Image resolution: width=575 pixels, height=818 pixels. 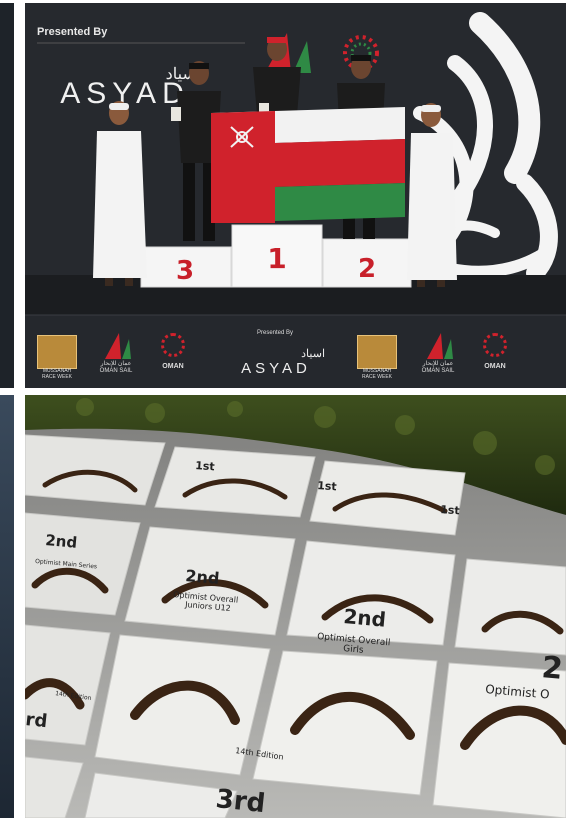 I want to click on banner-presented-by: Presented By, so click(x=275, y=333).